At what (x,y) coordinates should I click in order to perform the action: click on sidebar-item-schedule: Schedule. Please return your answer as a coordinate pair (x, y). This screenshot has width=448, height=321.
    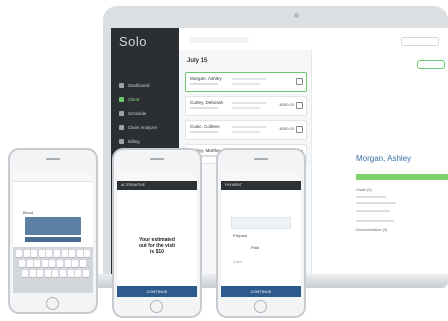
    Looking at the image, I should click on (145, 114).